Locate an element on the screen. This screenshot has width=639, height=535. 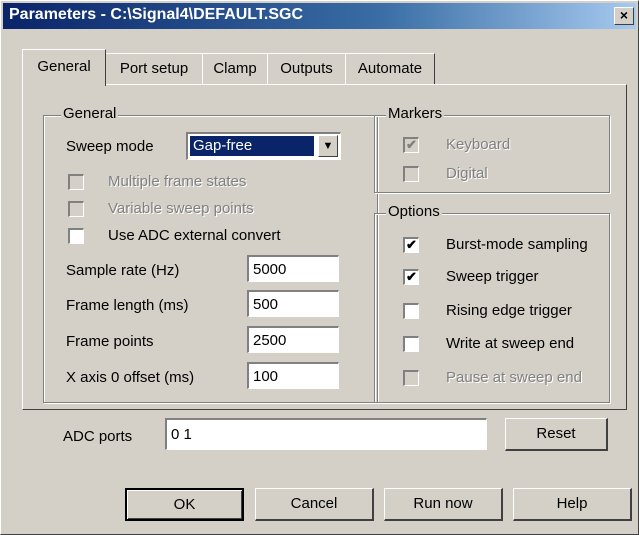
tab-clamp-label: Clamp is located at coordinates (235, 68).